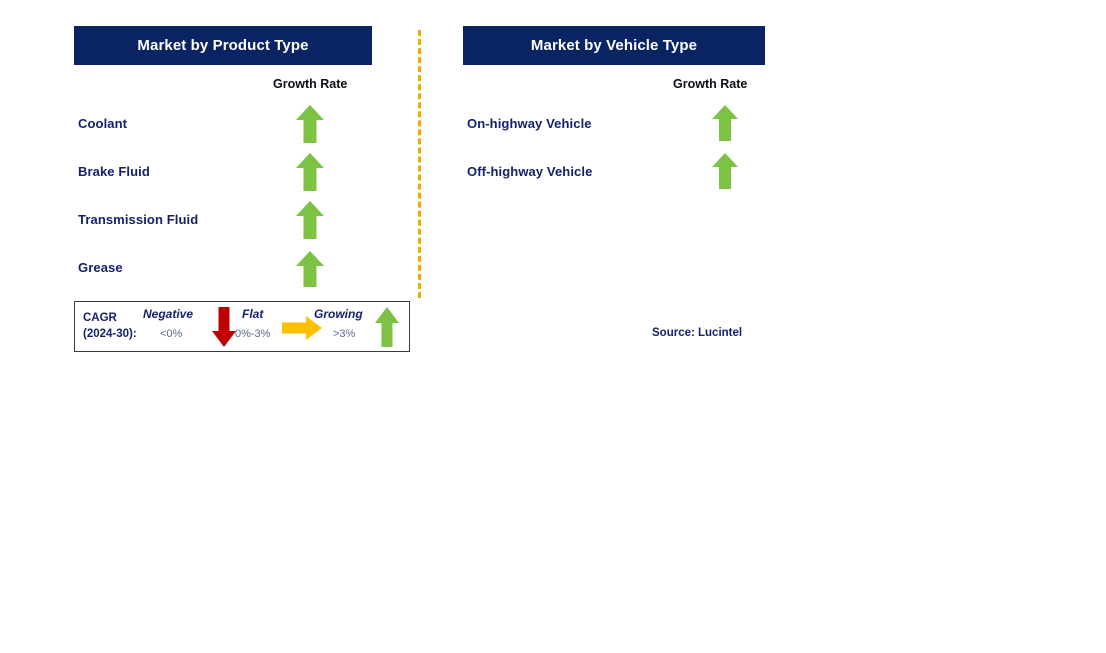 This screenshot has height=653, width=1106. Describe the element at coordinates (697, 333) in the screenshot. I see `source-note: Source: Lucintel` at that location.